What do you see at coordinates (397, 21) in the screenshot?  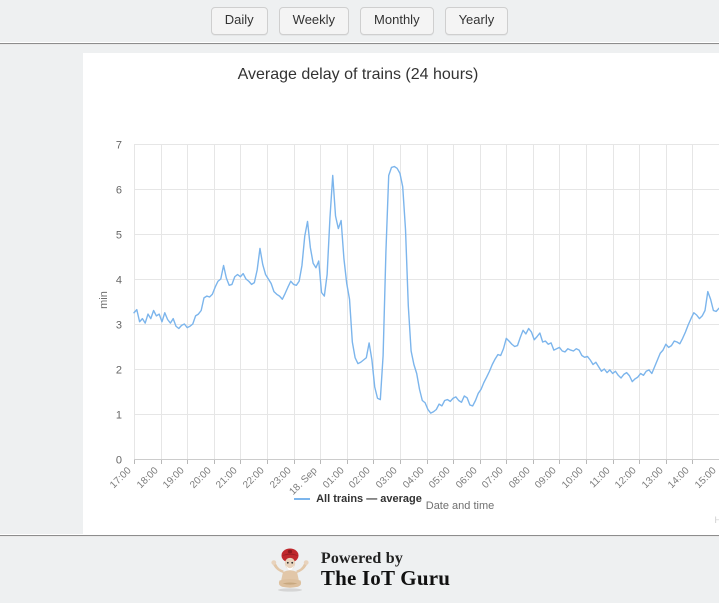 I see `tab-monthly: Monthly` at bounding box center [397, 21].